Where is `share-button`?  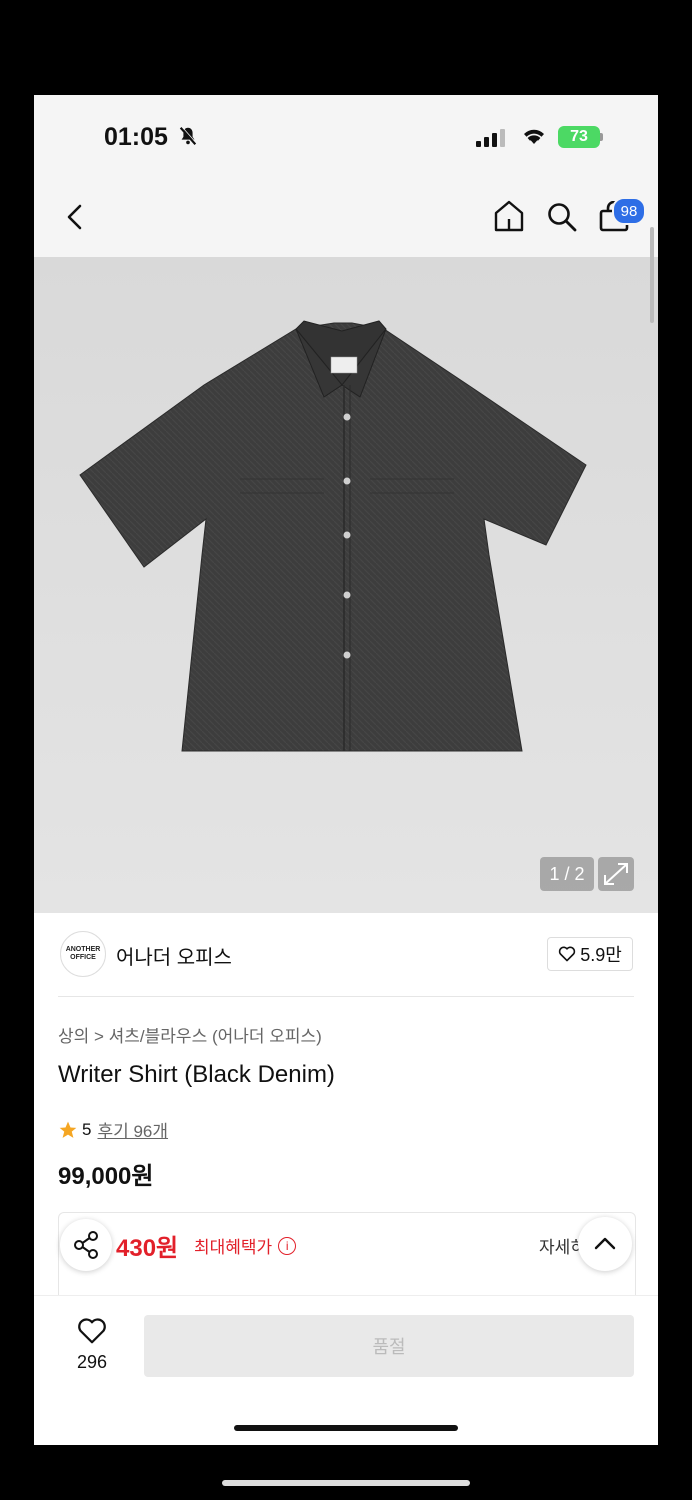 share-button is located at coordinates (86, 1245).